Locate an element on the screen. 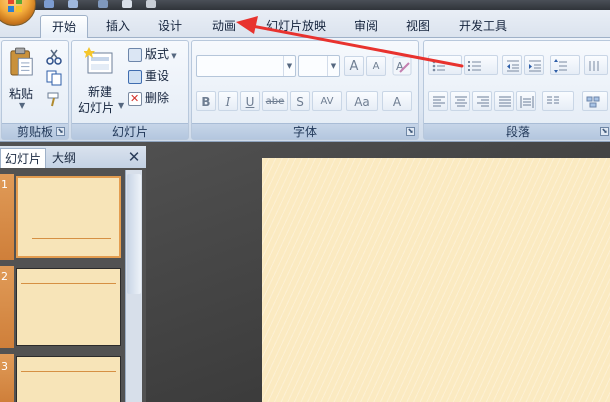 The height and width of the screenshot is (402, 610). columns-icon is located at coordinates (553, 100).